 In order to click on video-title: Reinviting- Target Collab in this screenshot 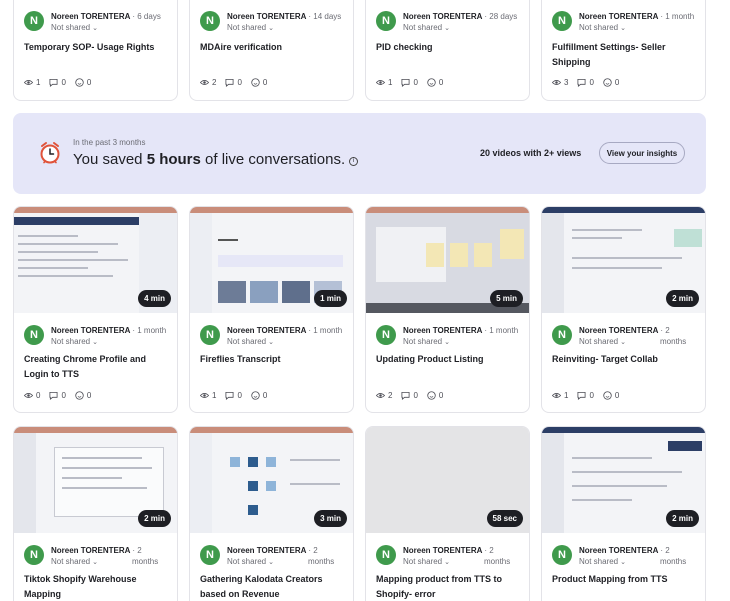, I will do `click(626, 359)`.